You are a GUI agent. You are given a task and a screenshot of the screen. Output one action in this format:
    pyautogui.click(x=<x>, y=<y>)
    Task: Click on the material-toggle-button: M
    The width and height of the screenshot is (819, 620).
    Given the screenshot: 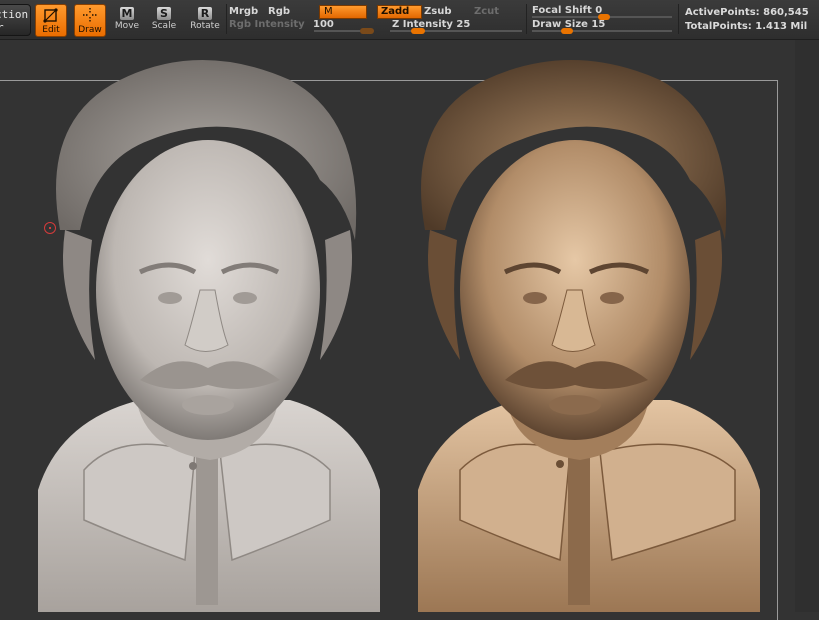 What is the action you would take?
    pyautogui.click(x=343, y=12)
    